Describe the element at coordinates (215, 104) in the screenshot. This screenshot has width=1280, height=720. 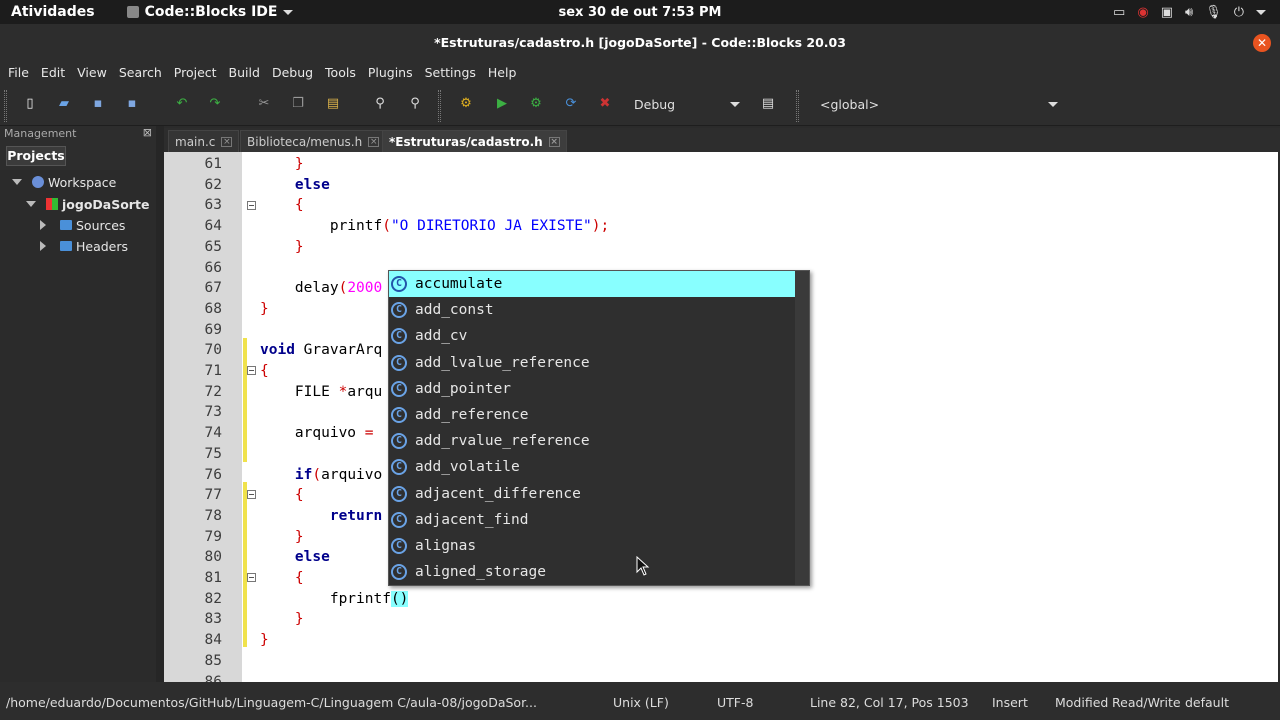
I see `redo-icon: ↷` at that location.